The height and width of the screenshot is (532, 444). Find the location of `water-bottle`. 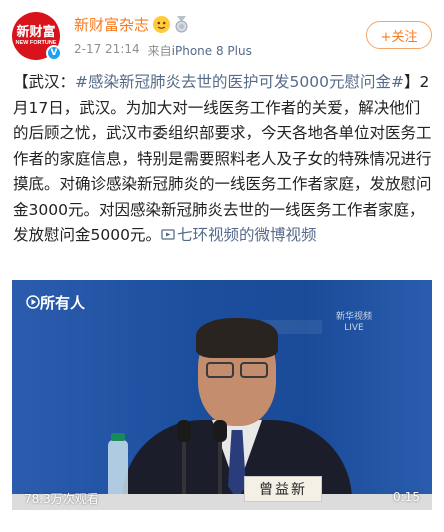

water-bottle is located at coordinates (118, 470).